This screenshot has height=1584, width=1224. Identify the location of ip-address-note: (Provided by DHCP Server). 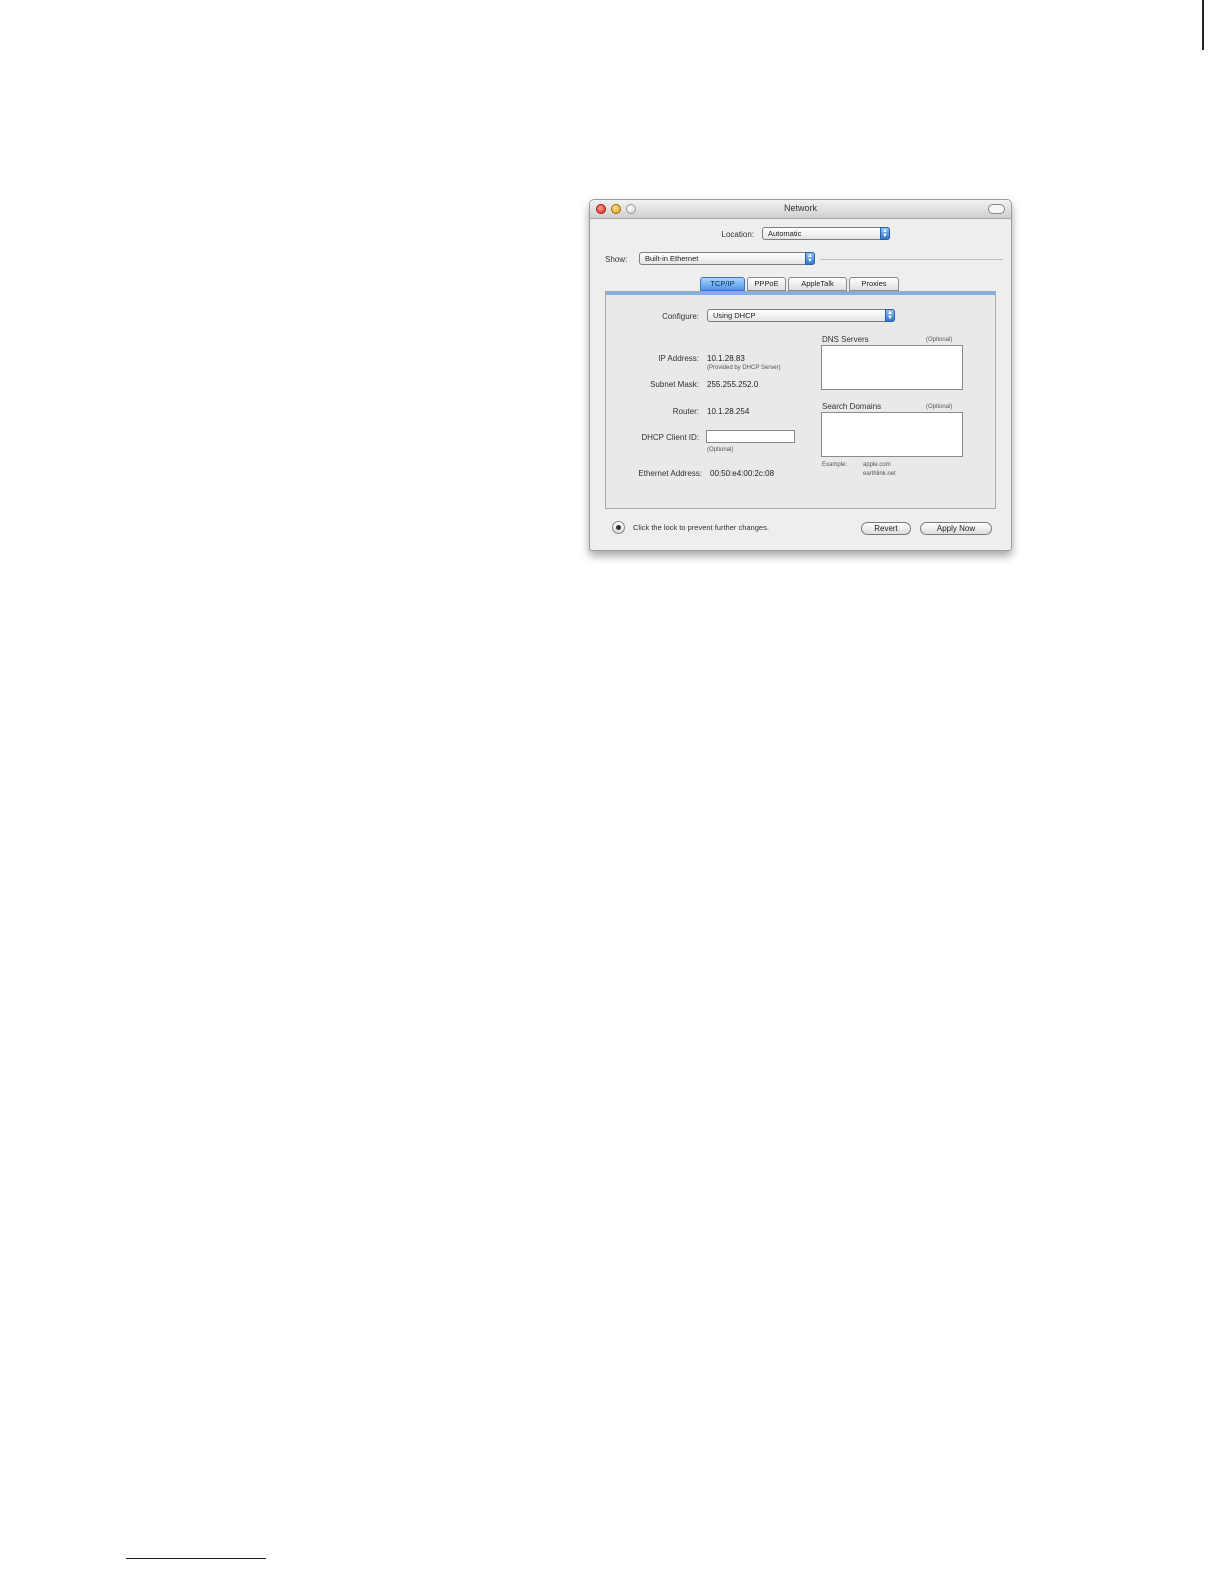
(744, 368).